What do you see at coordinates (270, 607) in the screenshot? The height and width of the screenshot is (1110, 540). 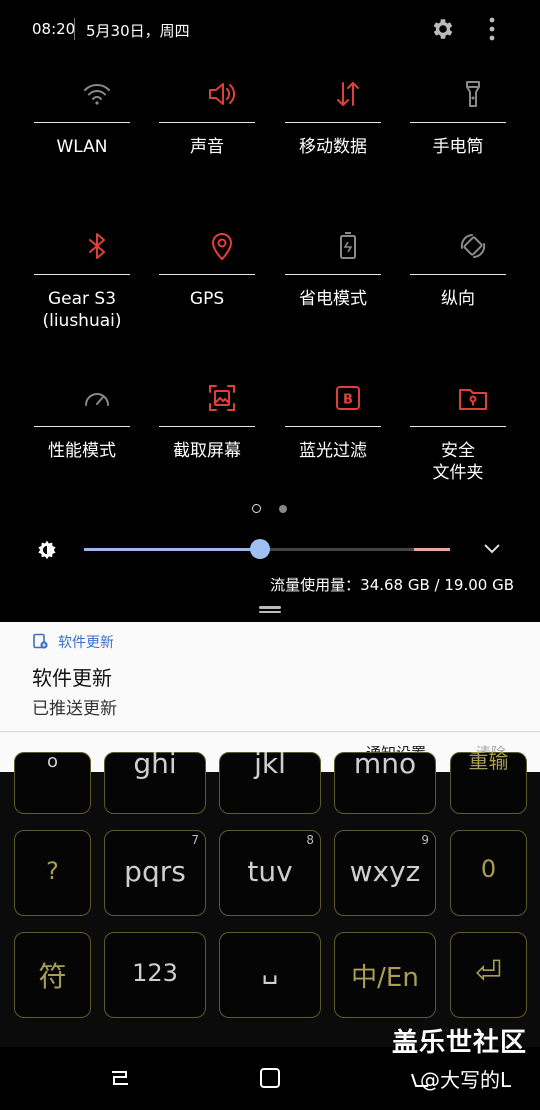 I see `panel-drag-handle` at bounding box center [270, 607].